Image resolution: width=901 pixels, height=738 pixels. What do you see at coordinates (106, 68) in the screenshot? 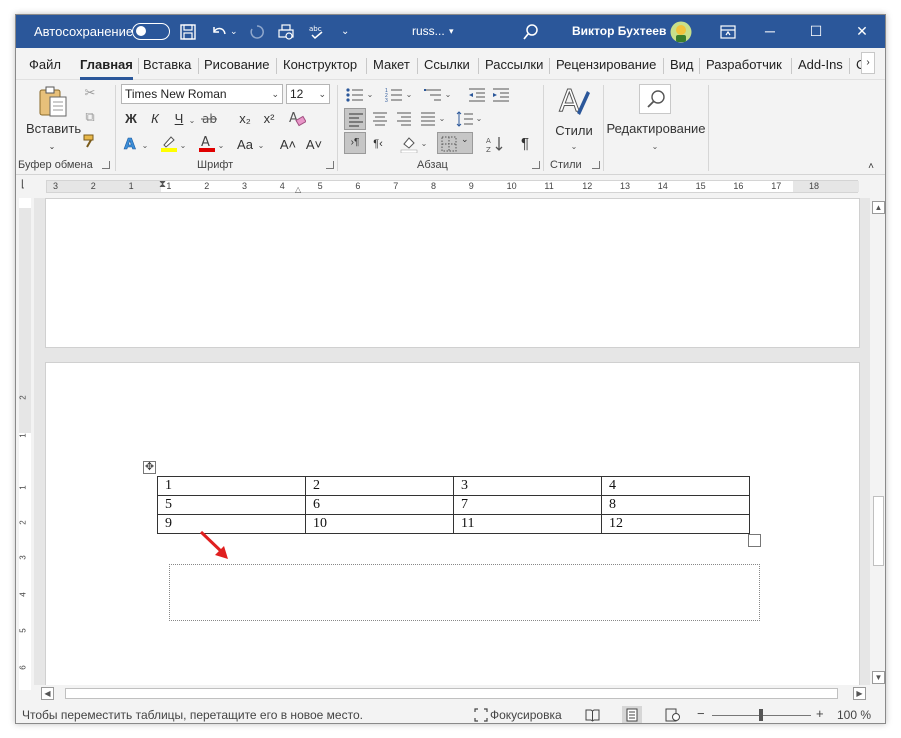
I see `tab-home: Главная` at bounding box center [106, 68].